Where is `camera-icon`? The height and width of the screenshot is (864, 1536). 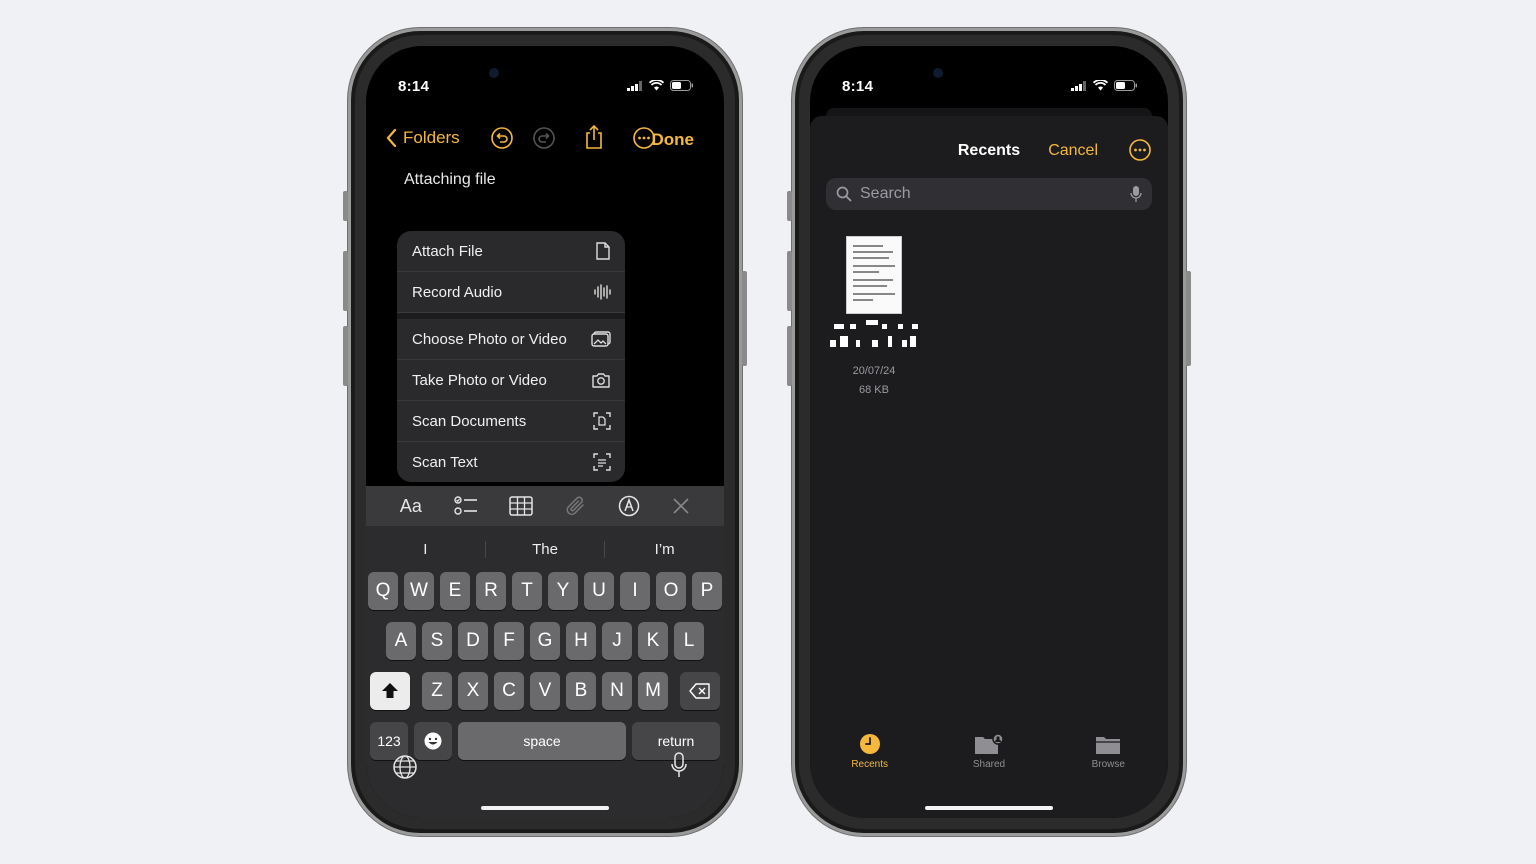
camera-icon is located at coordinates (601, 380).